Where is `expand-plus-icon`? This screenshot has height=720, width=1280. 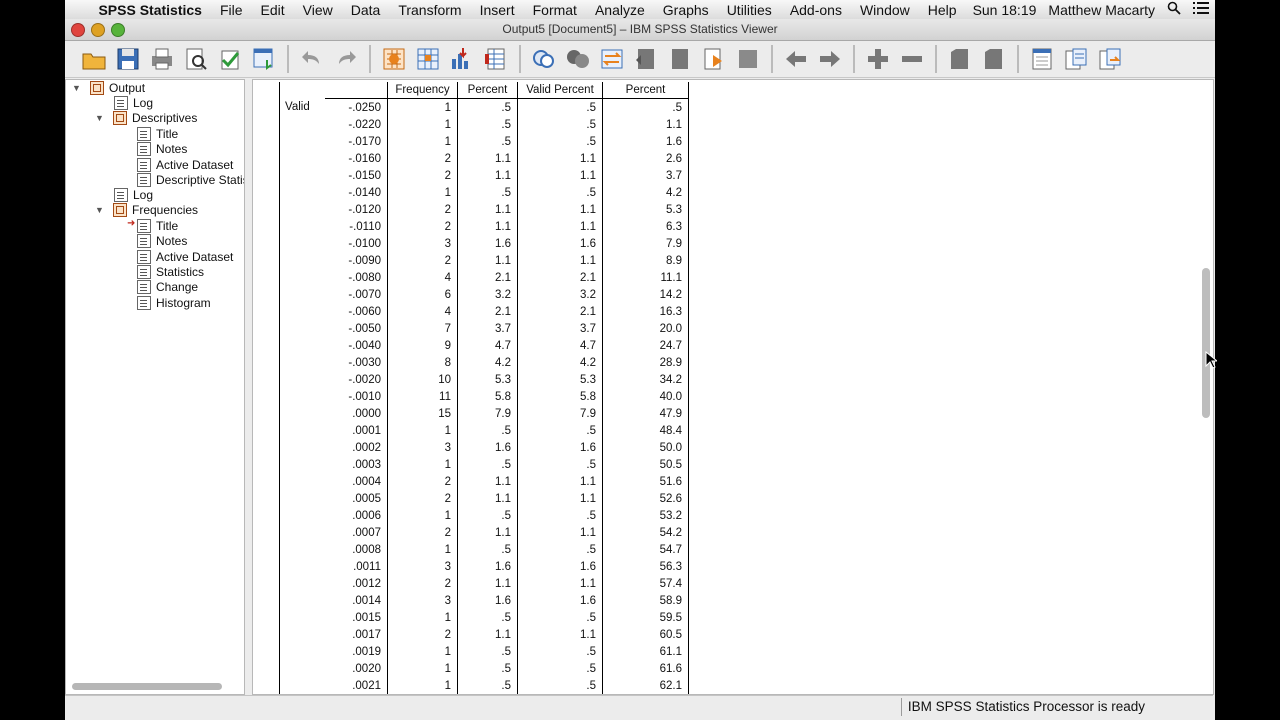 expand-plus-icon is located at coordinates (878, 59).